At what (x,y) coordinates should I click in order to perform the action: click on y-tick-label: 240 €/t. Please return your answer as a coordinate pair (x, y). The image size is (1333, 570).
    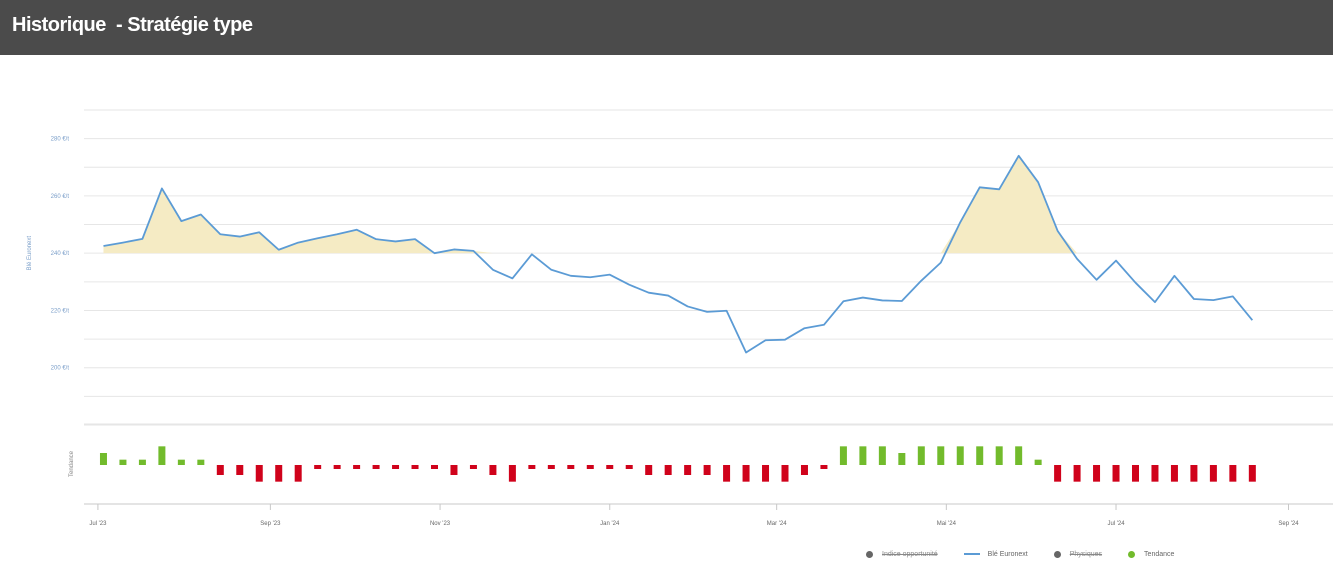
    Looking at the image, I should click on (60, 254).